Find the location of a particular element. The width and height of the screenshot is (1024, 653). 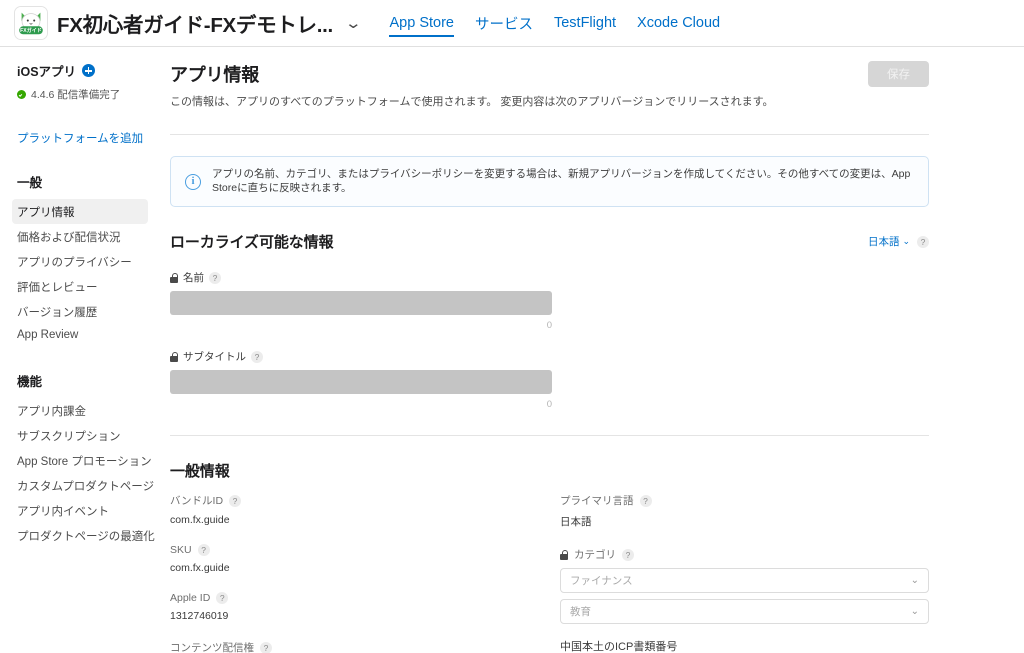

sidebar-item-app-review: App Review is located at coordinates (80, 334).